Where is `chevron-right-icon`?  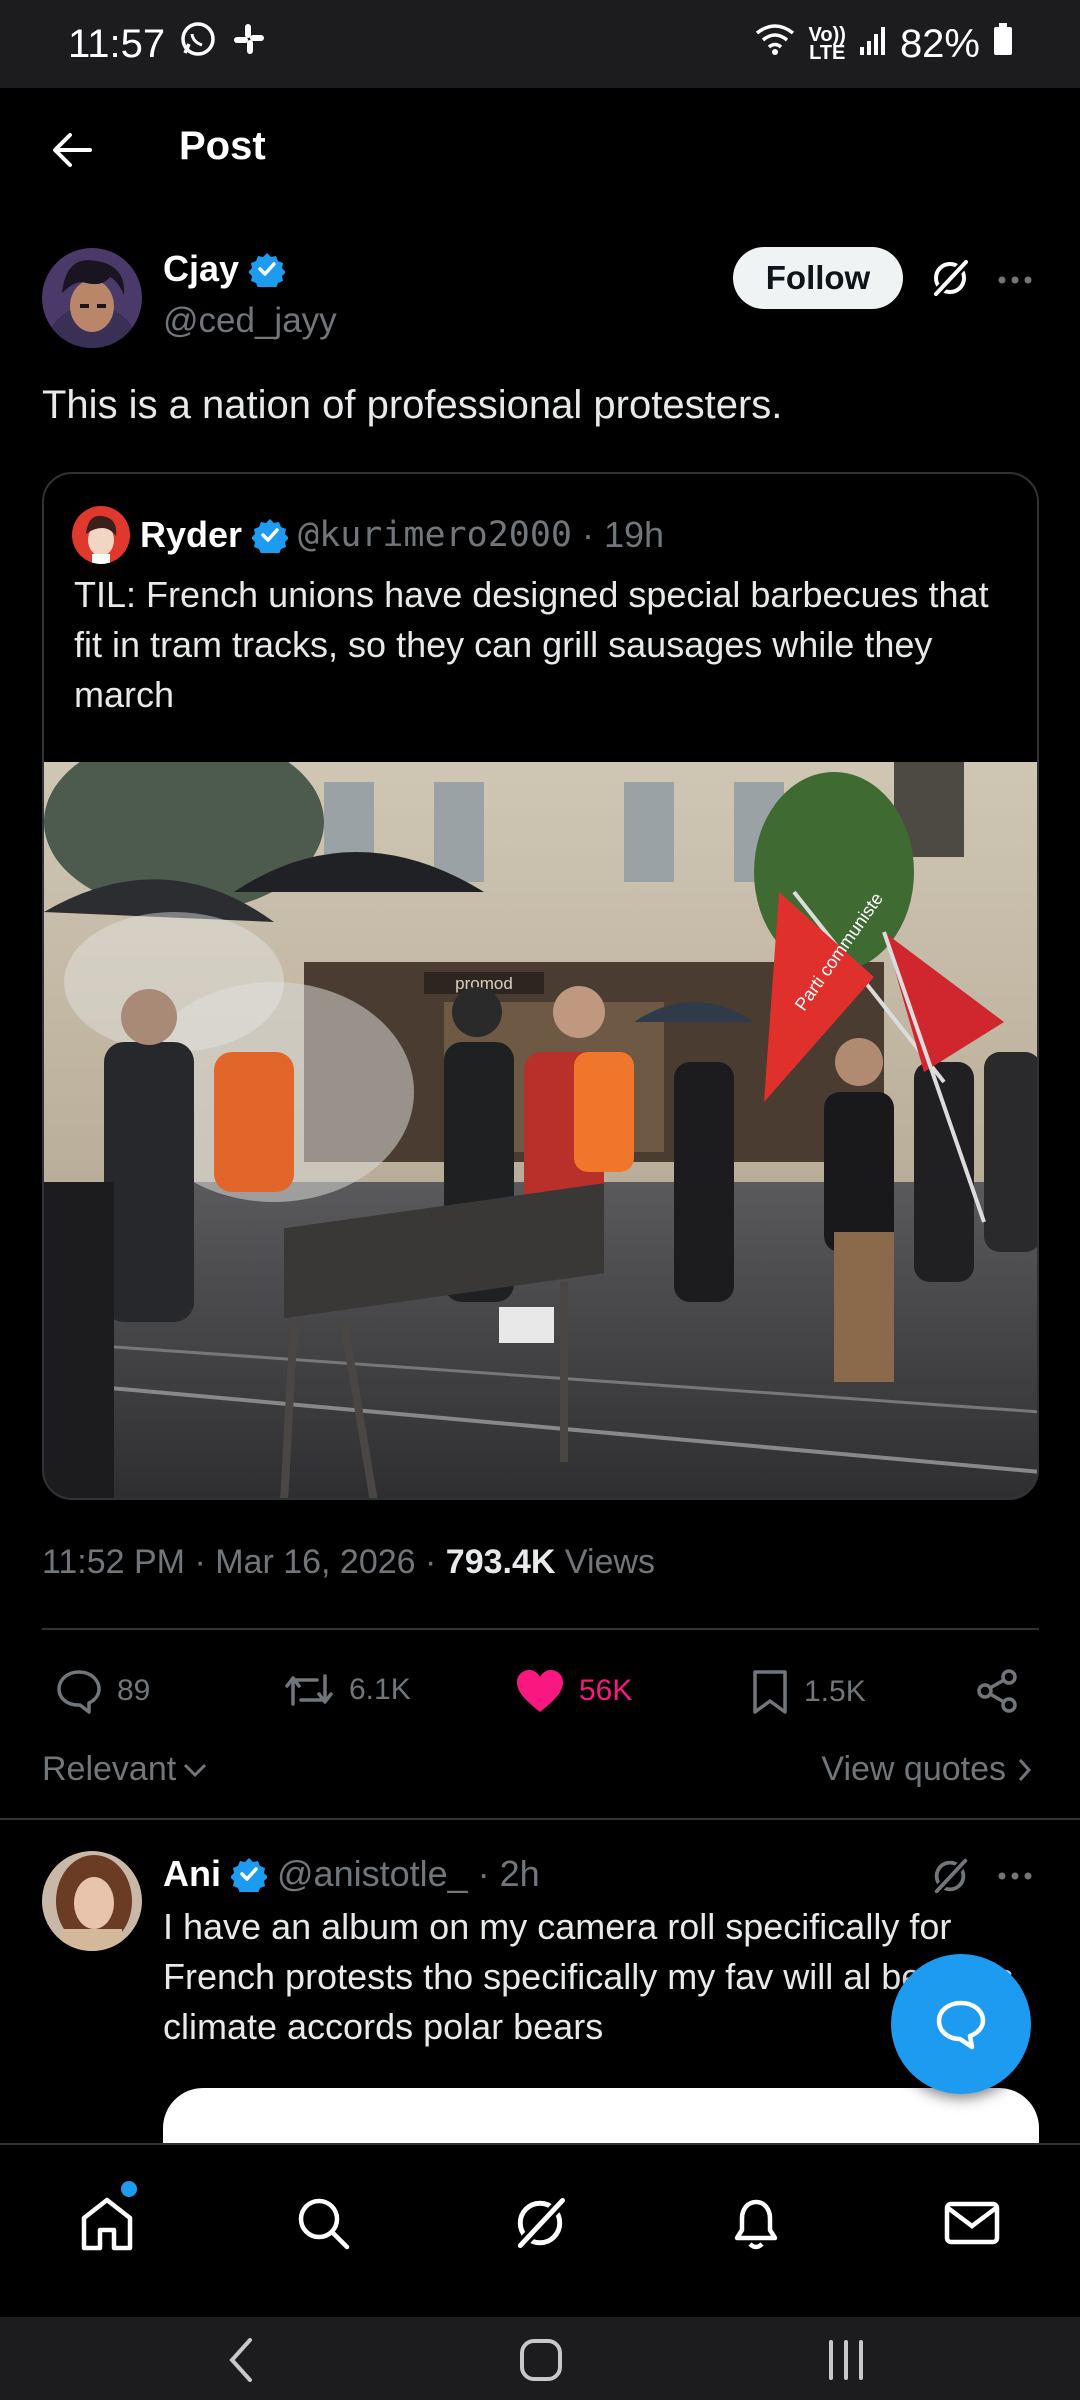
chevron-right-icon is located at coordinates (1025, 1769).